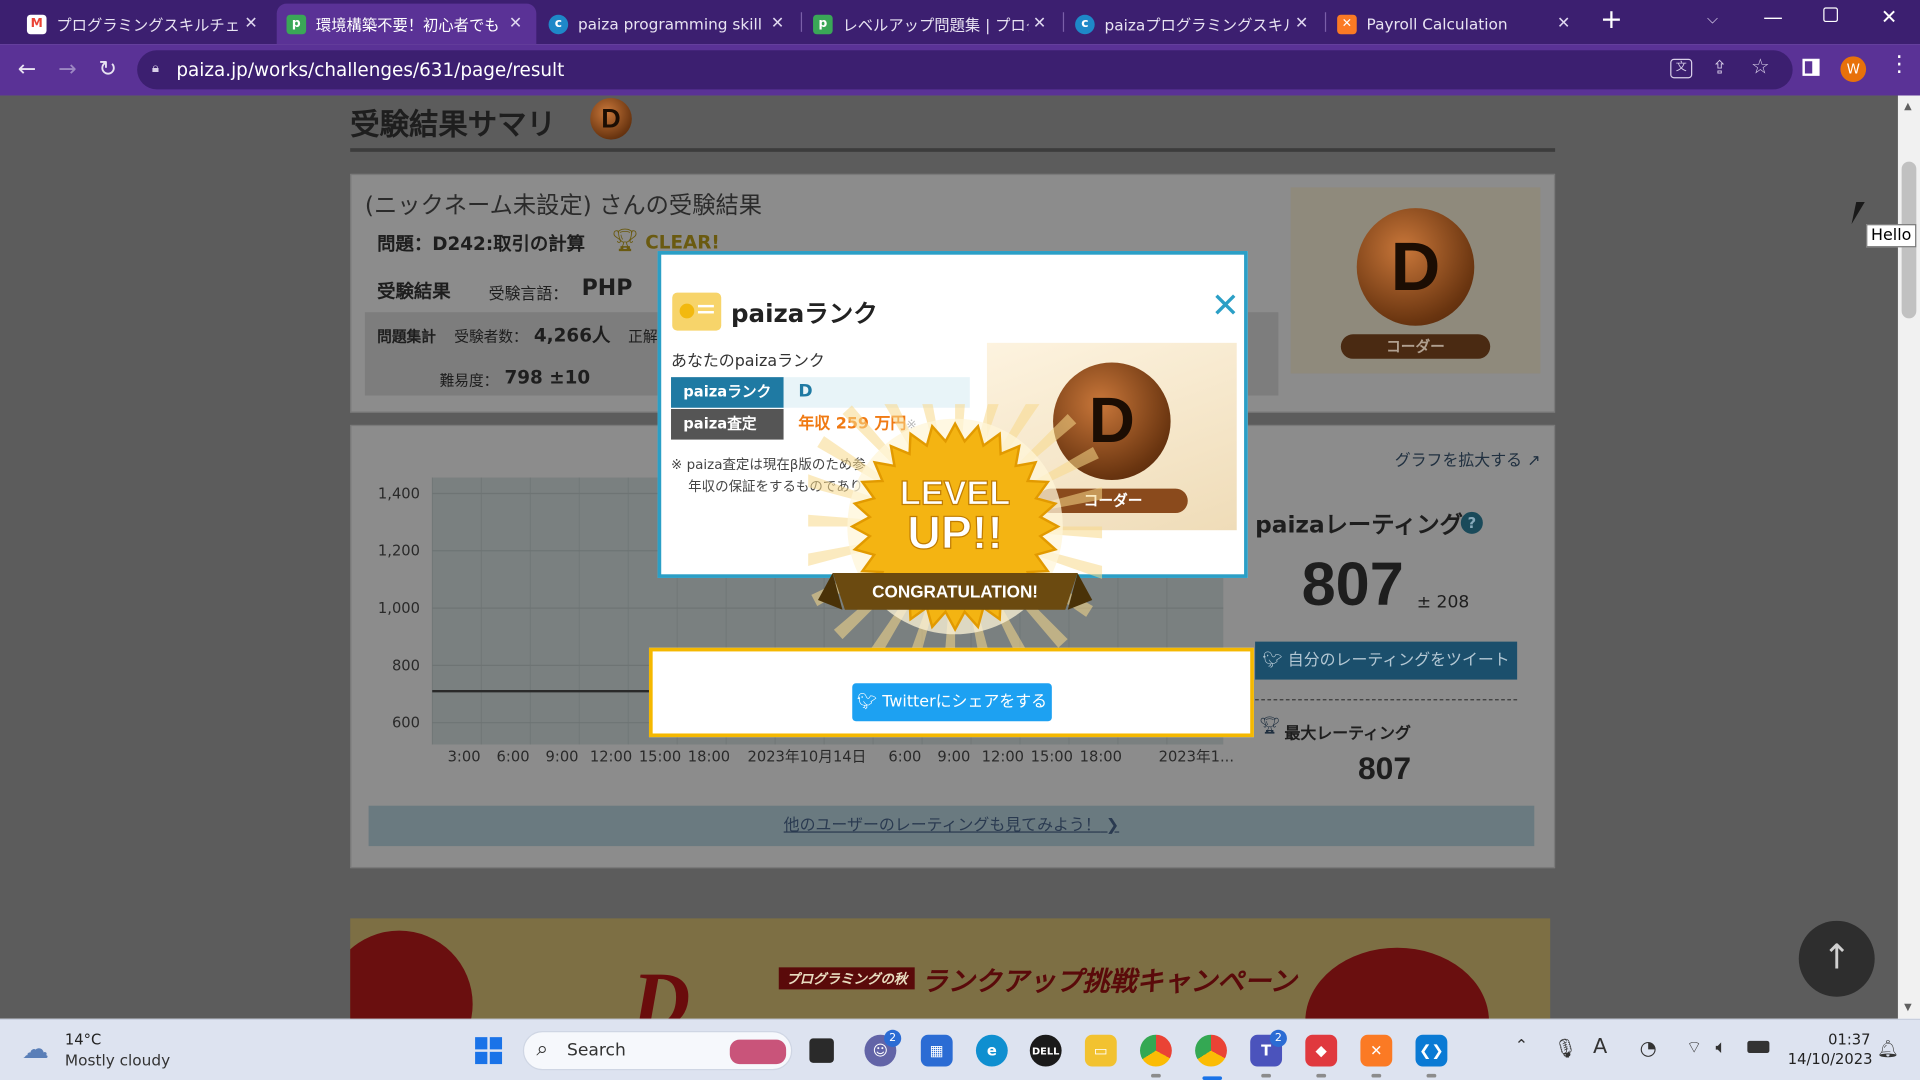 This screenshot has height=1080, width=1920. What do you see at coordinates (399, 608) in the screenshot?
I see `chart-y-tick: 1,000` at bounding box center [399, 608].